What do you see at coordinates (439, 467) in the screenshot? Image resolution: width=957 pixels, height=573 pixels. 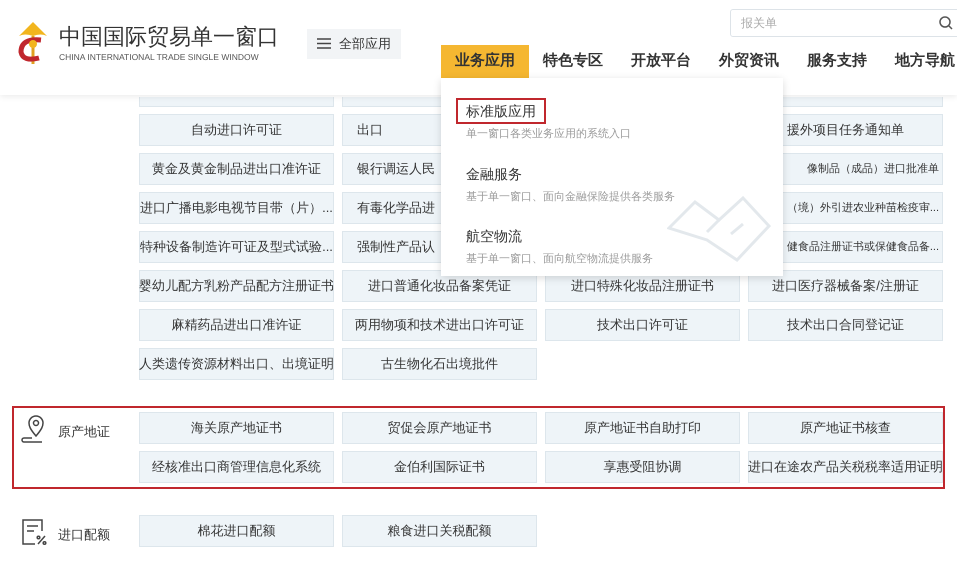 I see `app-tile: 金伯利国际证书` at bounding box center [439, 467].